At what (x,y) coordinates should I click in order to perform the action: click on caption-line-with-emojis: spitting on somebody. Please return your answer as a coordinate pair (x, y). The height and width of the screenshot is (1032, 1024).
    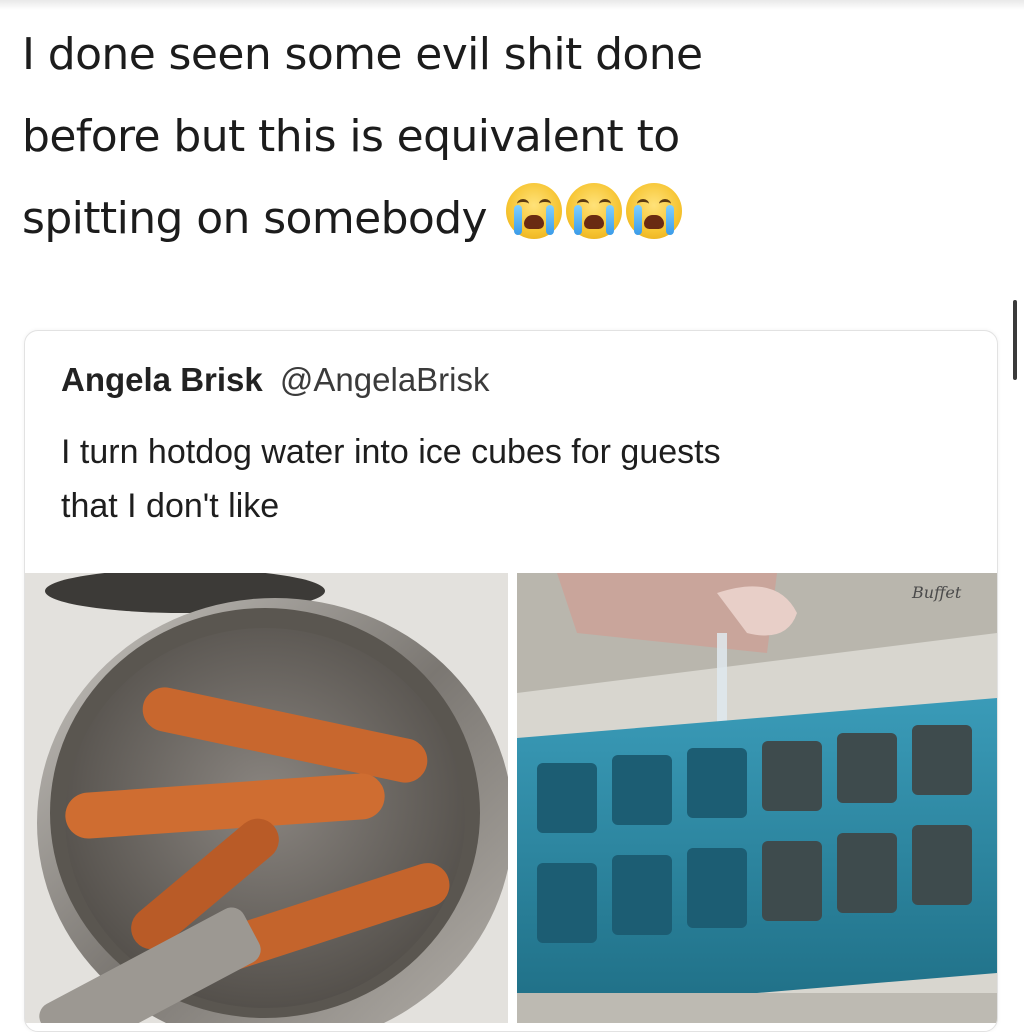
    Looking at the image, I should click on (502, 219).